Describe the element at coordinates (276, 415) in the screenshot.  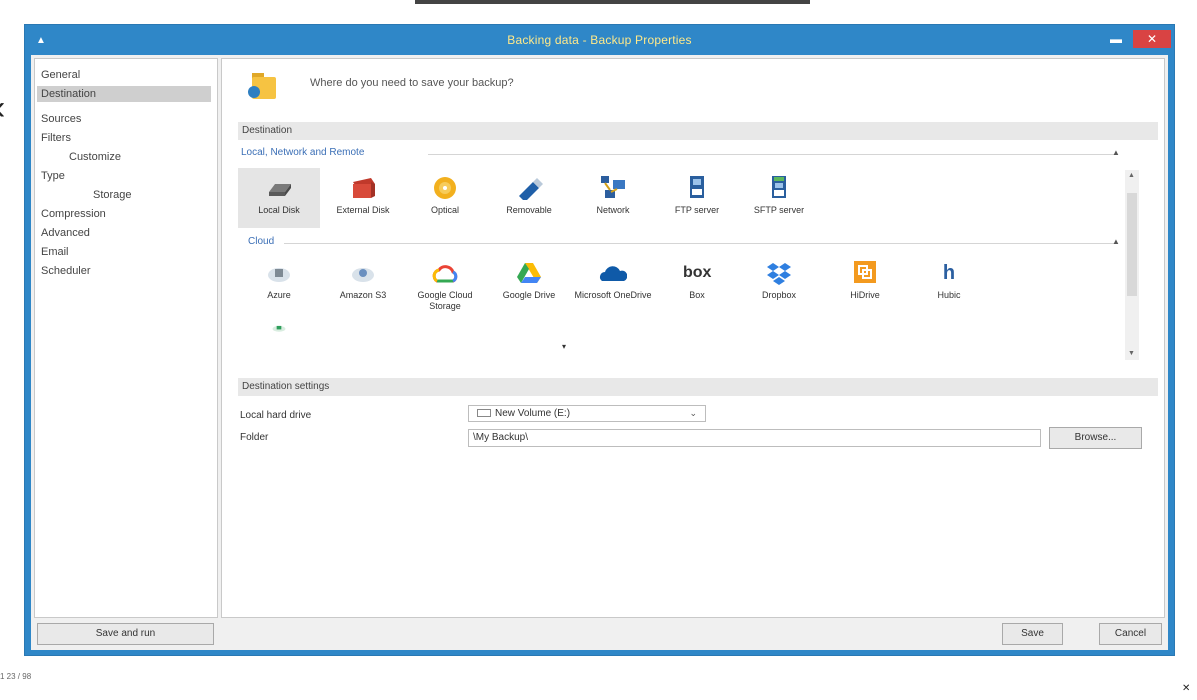
I see `drive-label: Local hard drive` at that location.